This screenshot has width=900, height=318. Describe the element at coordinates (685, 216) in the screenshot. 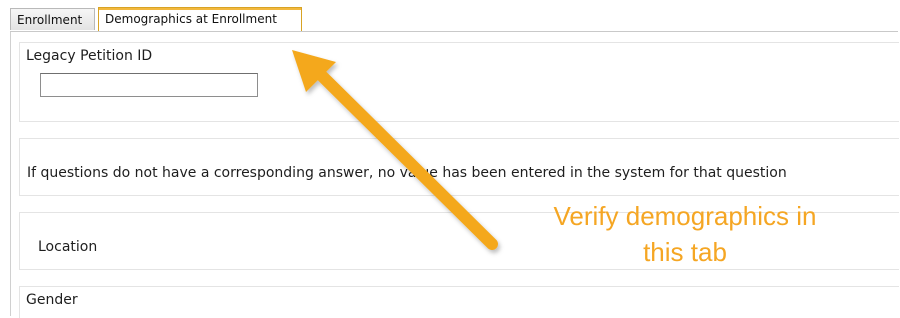

I see `annotation-line-1: Verify demographics in` at that location.